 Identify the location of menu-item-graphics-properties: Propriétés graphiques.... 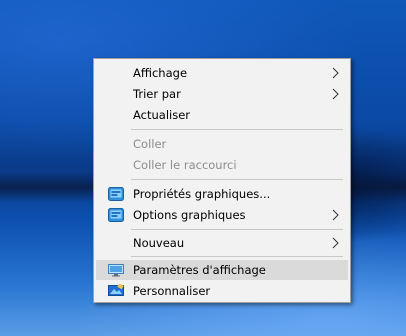
(222, 194).